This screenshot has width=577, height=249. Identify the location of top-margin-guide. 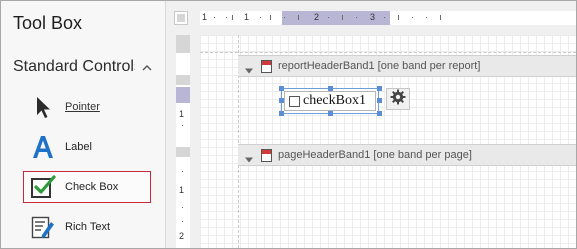
(388, 52).